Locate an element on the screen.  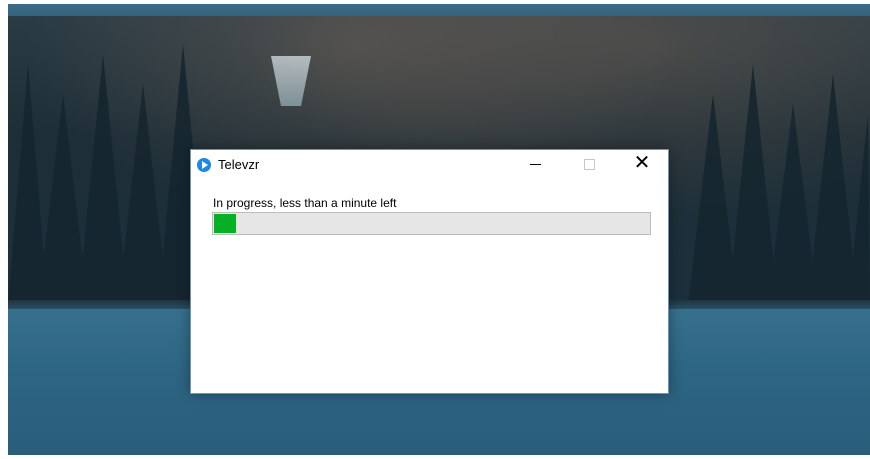
televzr-app-icon is located at coordinates (204, 165).